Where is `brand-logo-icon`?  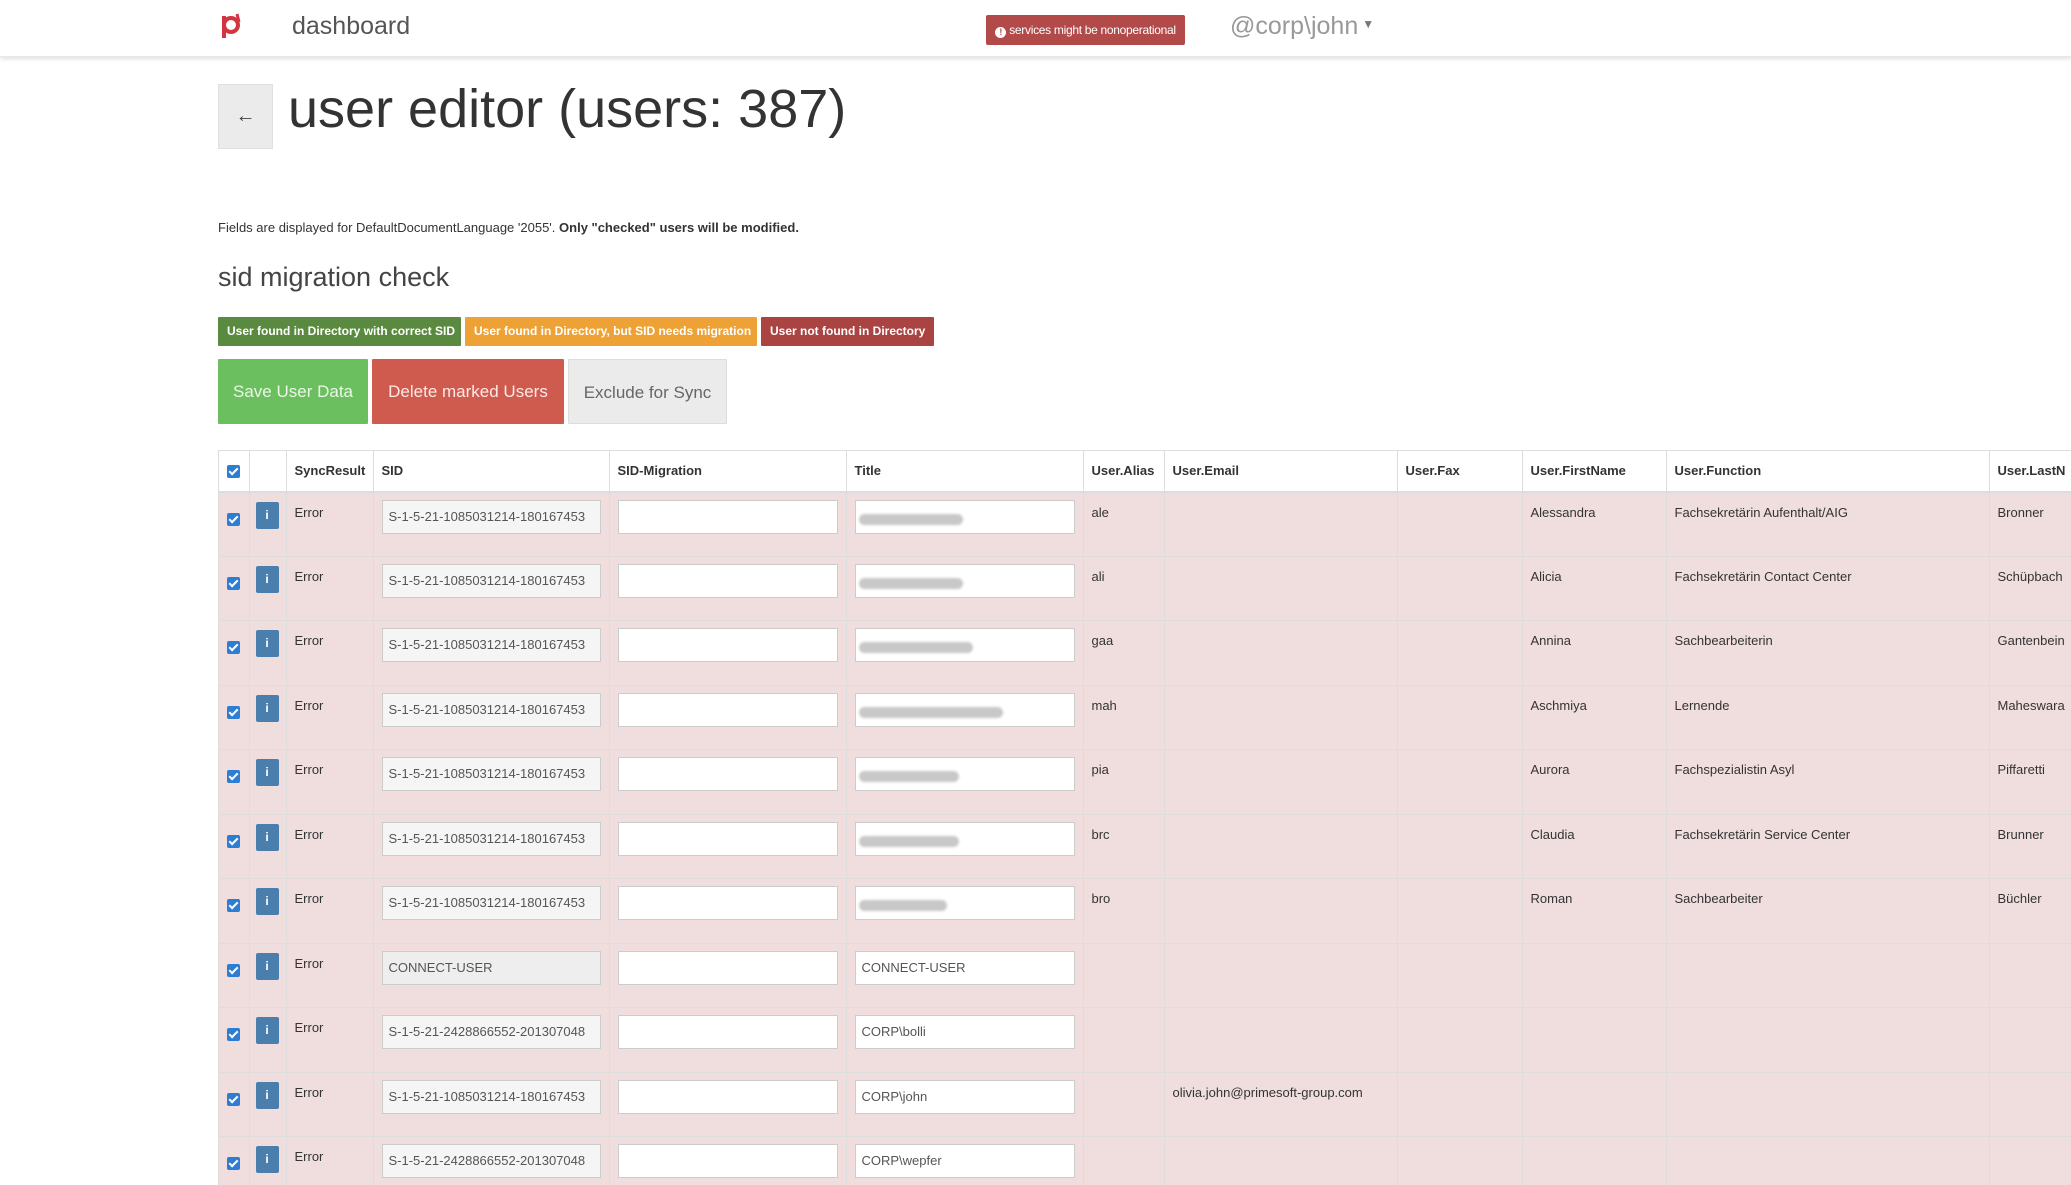
brand-logo-icon is located at coordinates (231, 27).